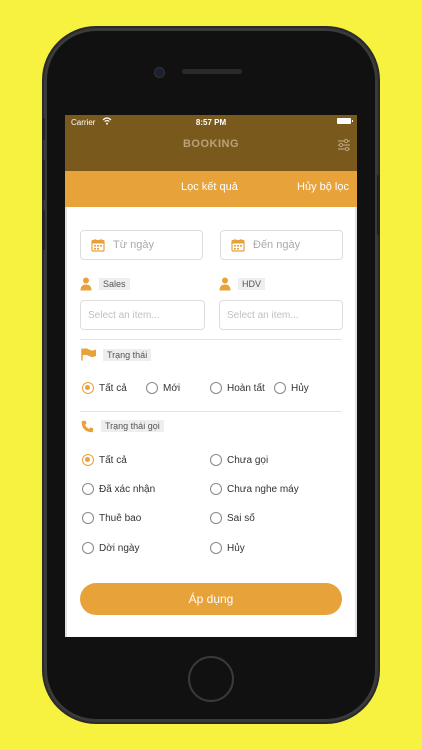  Describe the element at coordinates (127, 355) in the screenshot. I see `status-label: Trạng thái` at that location.